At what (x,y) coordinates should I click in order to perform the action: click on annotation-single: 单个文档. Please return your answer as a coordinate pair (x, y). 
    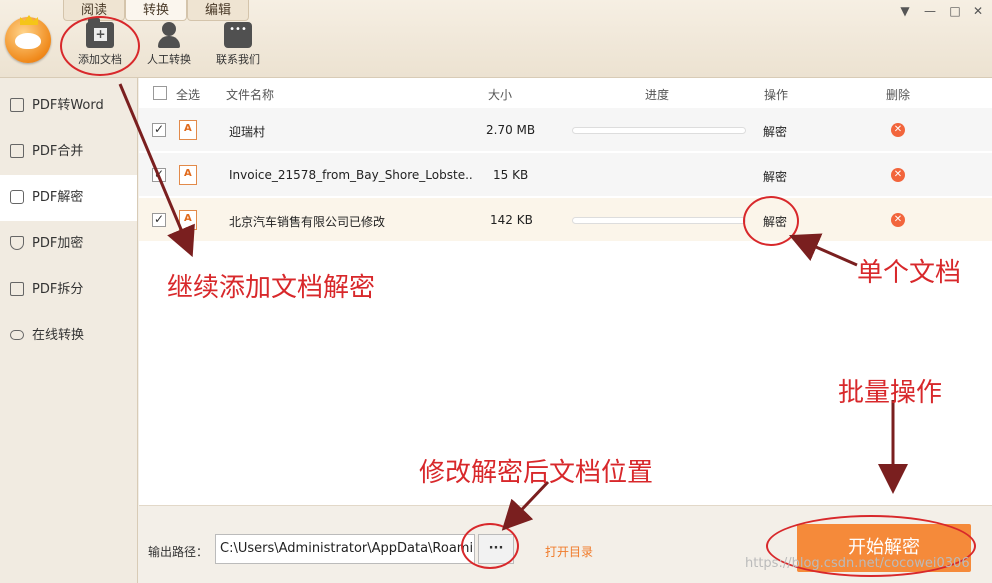
    Looking at the image, I should click on (909, 273).